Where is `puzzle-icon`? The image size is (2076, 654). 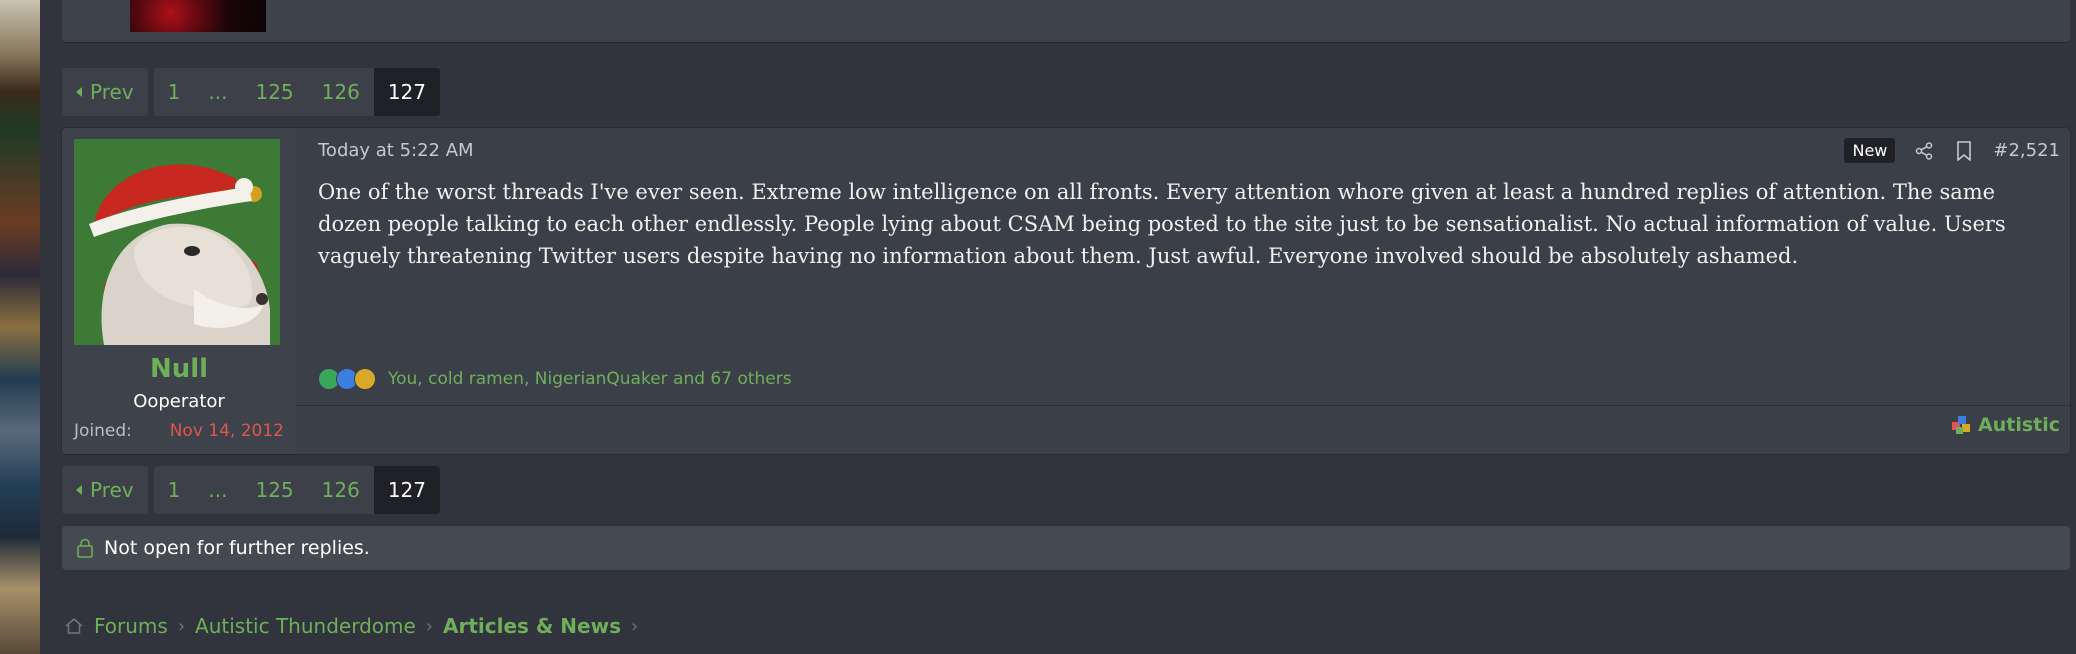 puzzle-icon is located at coordinates (1961, 425).